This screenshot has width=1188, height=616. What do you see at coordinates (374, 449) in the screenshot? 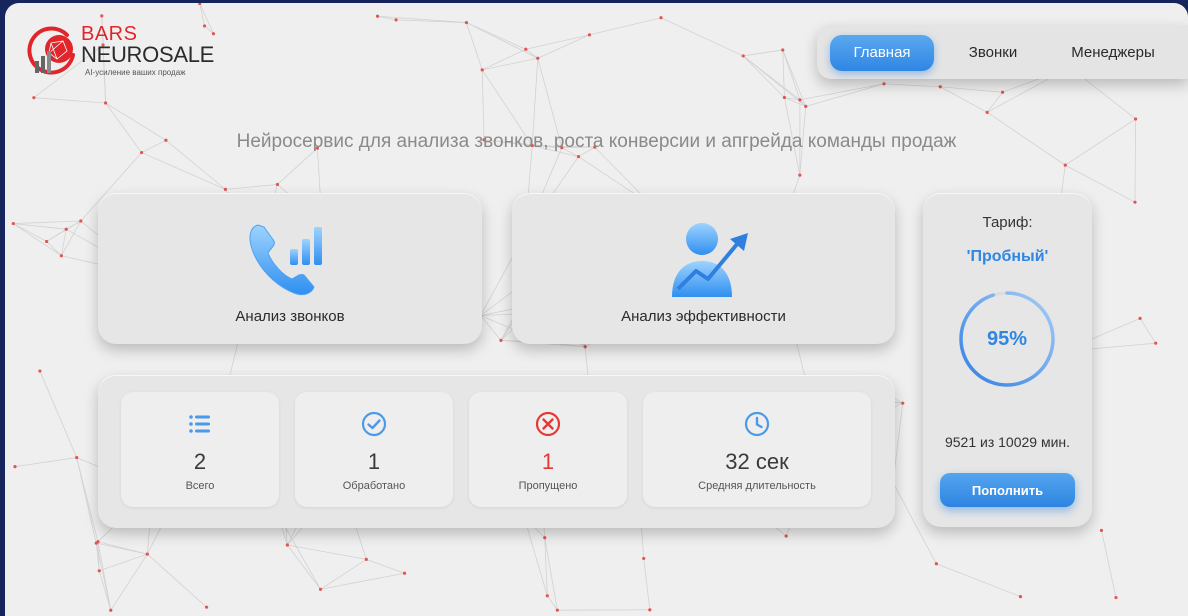
I see `stat-processed: 1 Обработано` at bounding box center [374, 449].